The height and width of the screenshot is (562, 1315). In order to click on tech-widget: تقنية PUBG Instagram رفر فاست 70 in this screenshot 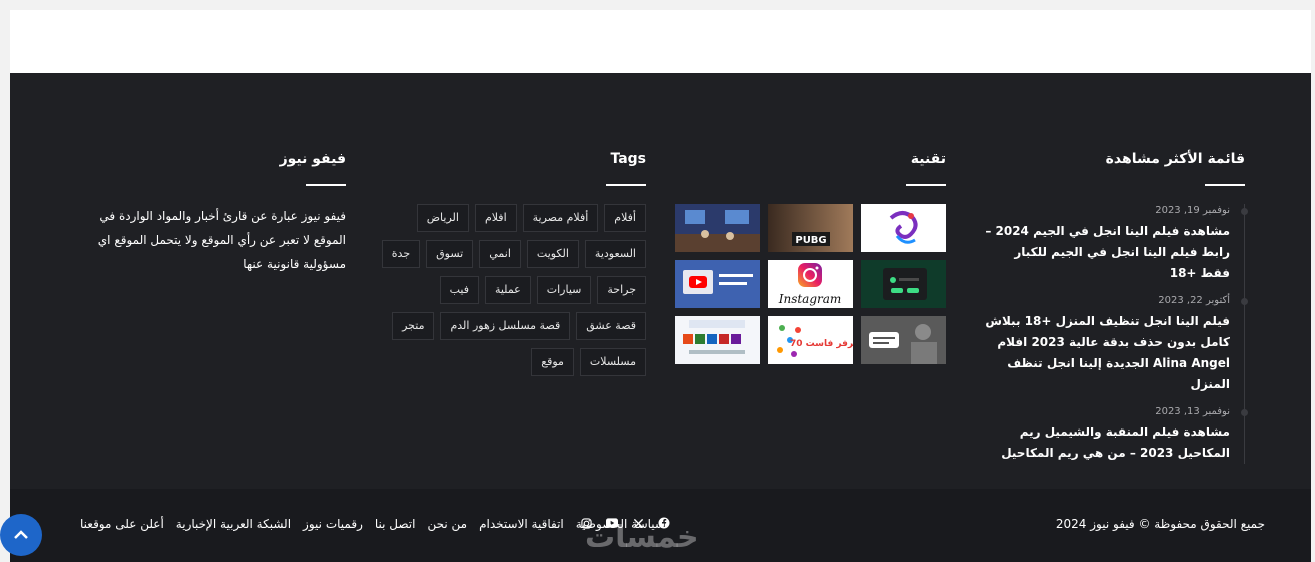, I will do `click(810, 257)`.